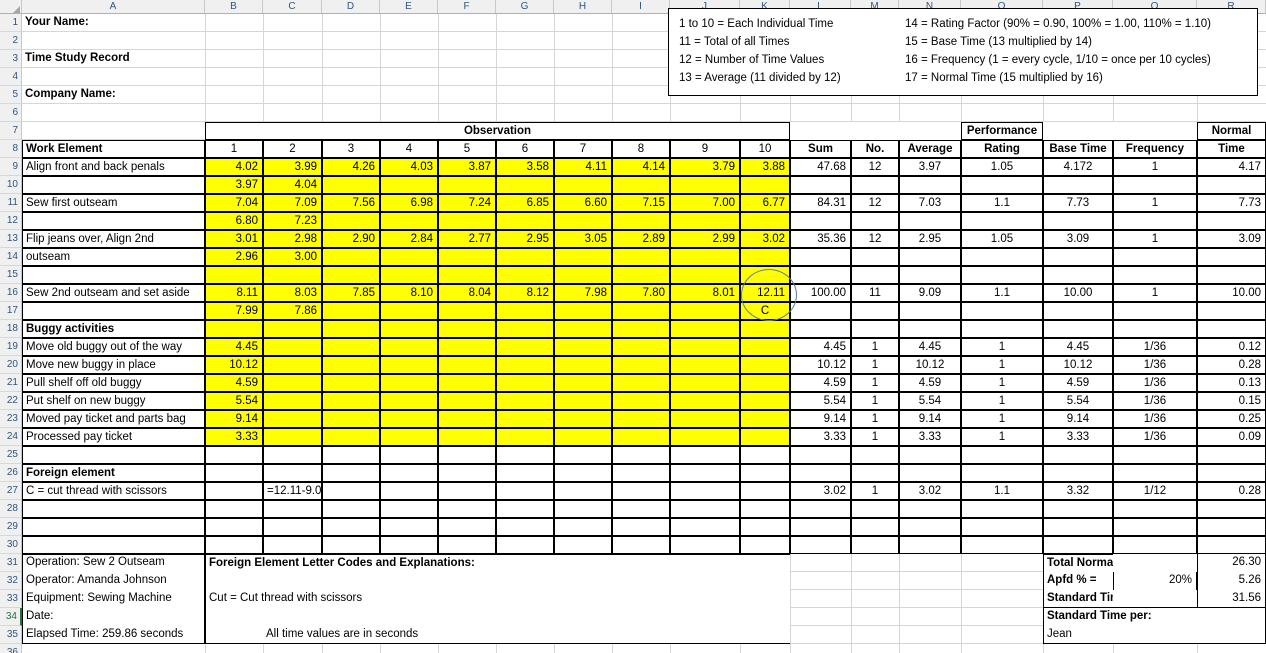 The width and height of the screenshot is (1266, 653). Describe the element at coordinates (234, 203) in the screenshot. I see `observation-value: 7.04` at that location.